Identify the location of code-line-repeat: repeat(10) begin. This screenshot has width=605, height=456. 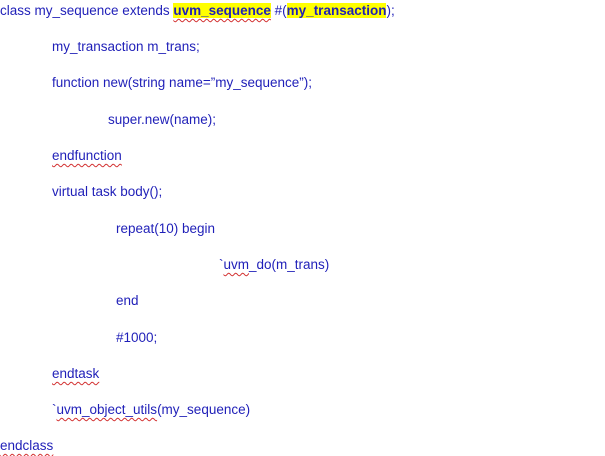
(166, 228).